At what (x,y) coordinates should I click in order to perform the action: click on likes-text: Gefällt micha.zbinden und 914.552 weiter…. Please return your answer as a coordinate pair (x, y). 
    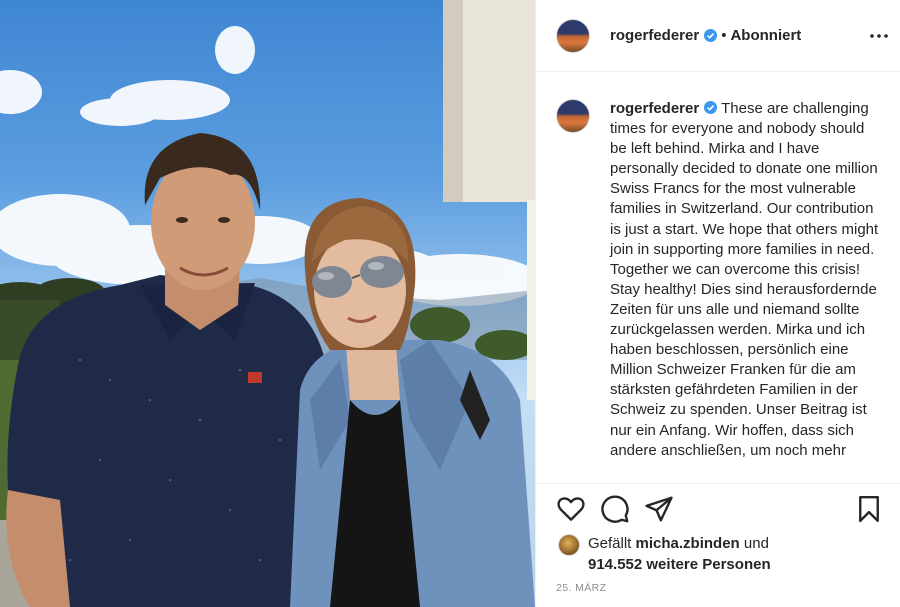
    Looking at the image, I should click on (679, 554).